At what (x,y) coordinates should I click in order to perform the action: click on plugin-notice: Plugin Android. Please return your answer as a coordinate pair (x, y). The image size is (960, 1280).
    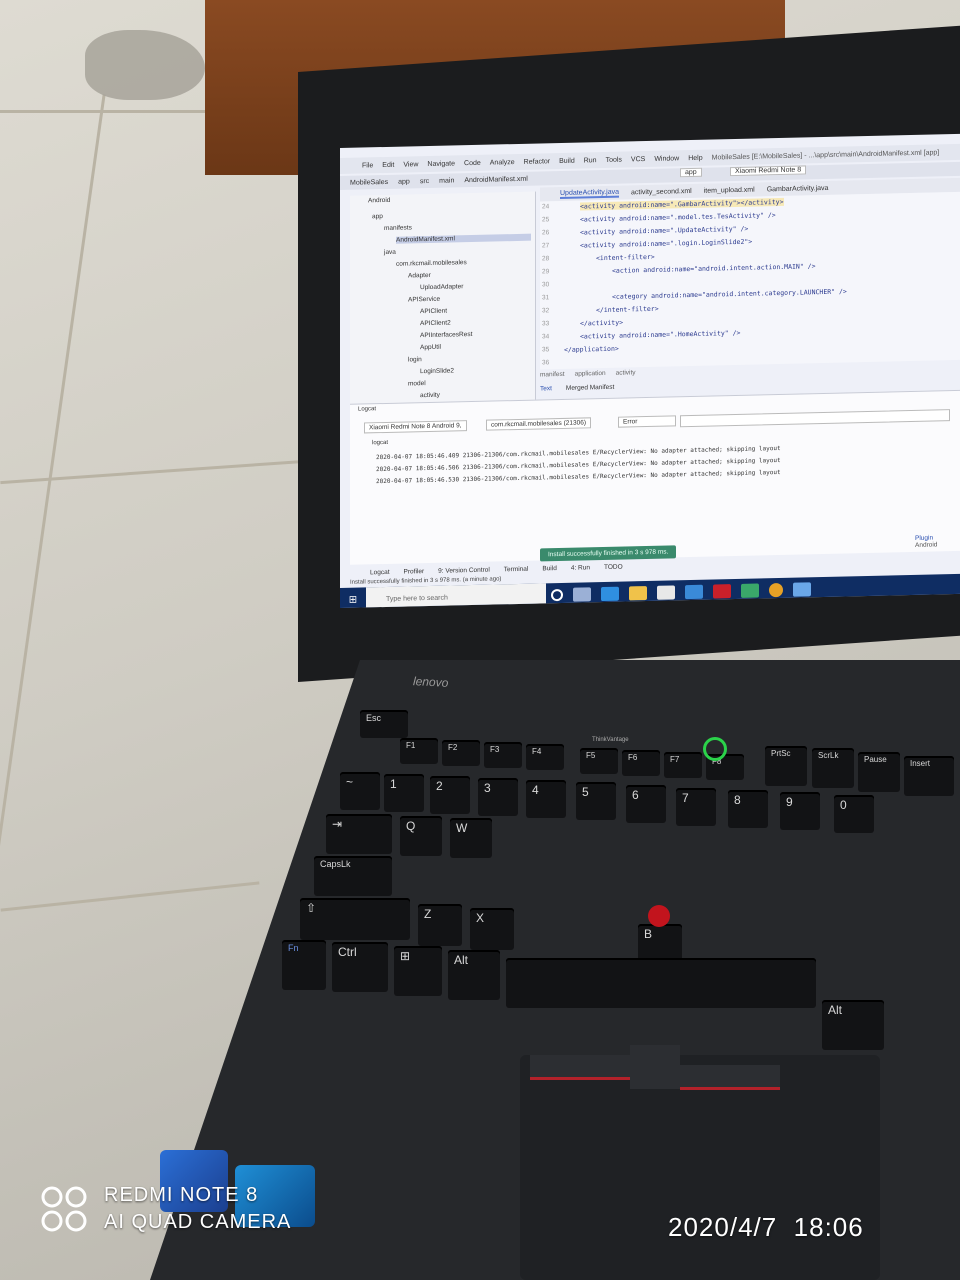
    Looking at the image, I should click on (926, 541).